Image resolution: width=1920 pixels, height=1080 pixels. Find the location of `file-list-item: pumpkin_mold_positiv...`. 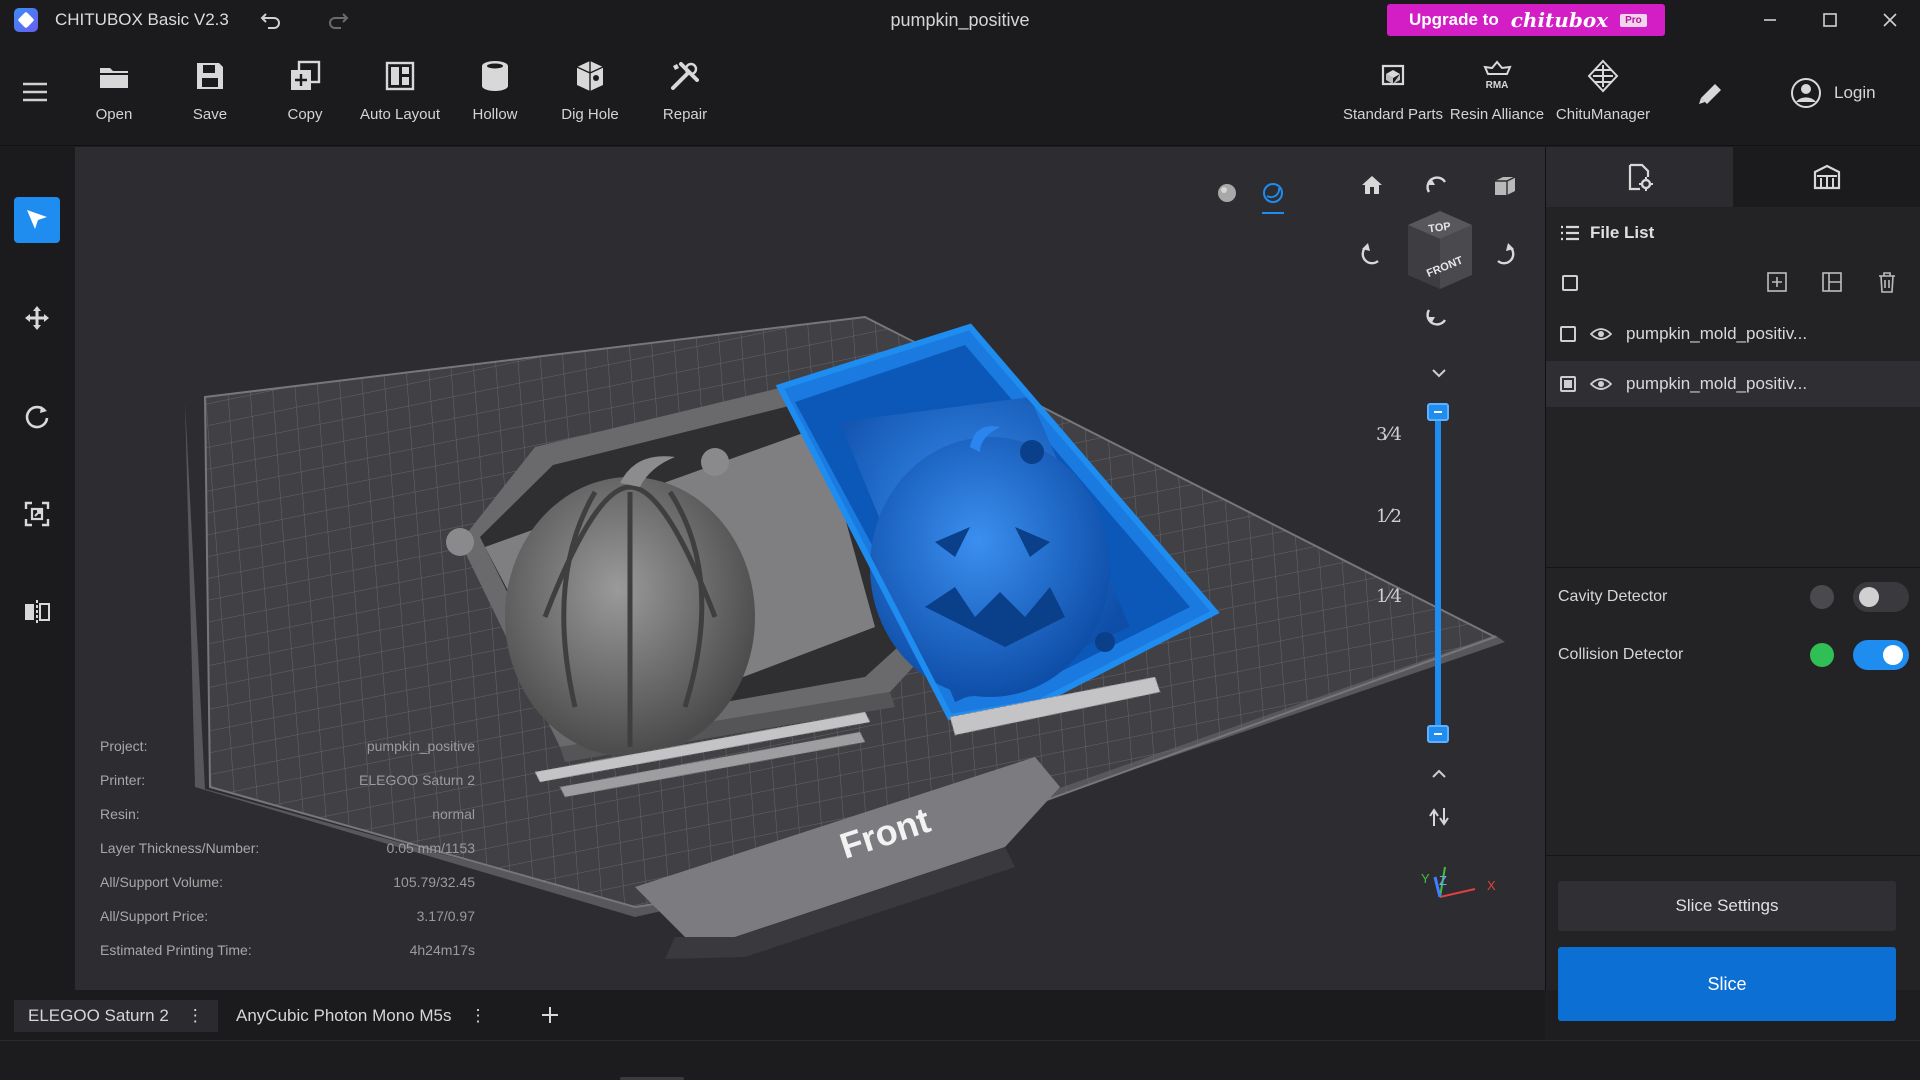

file-list-item: pumpkin_mold_positiv... is located at coordinates (1733, 334).